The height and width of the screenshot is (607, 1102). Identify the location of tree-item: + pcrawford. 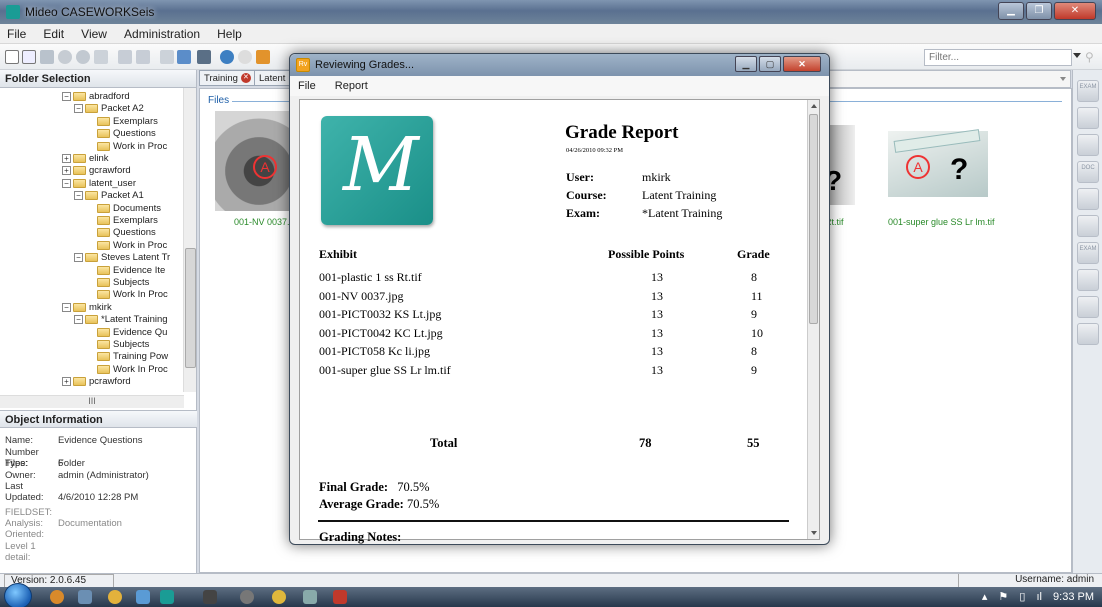
(96, 382).